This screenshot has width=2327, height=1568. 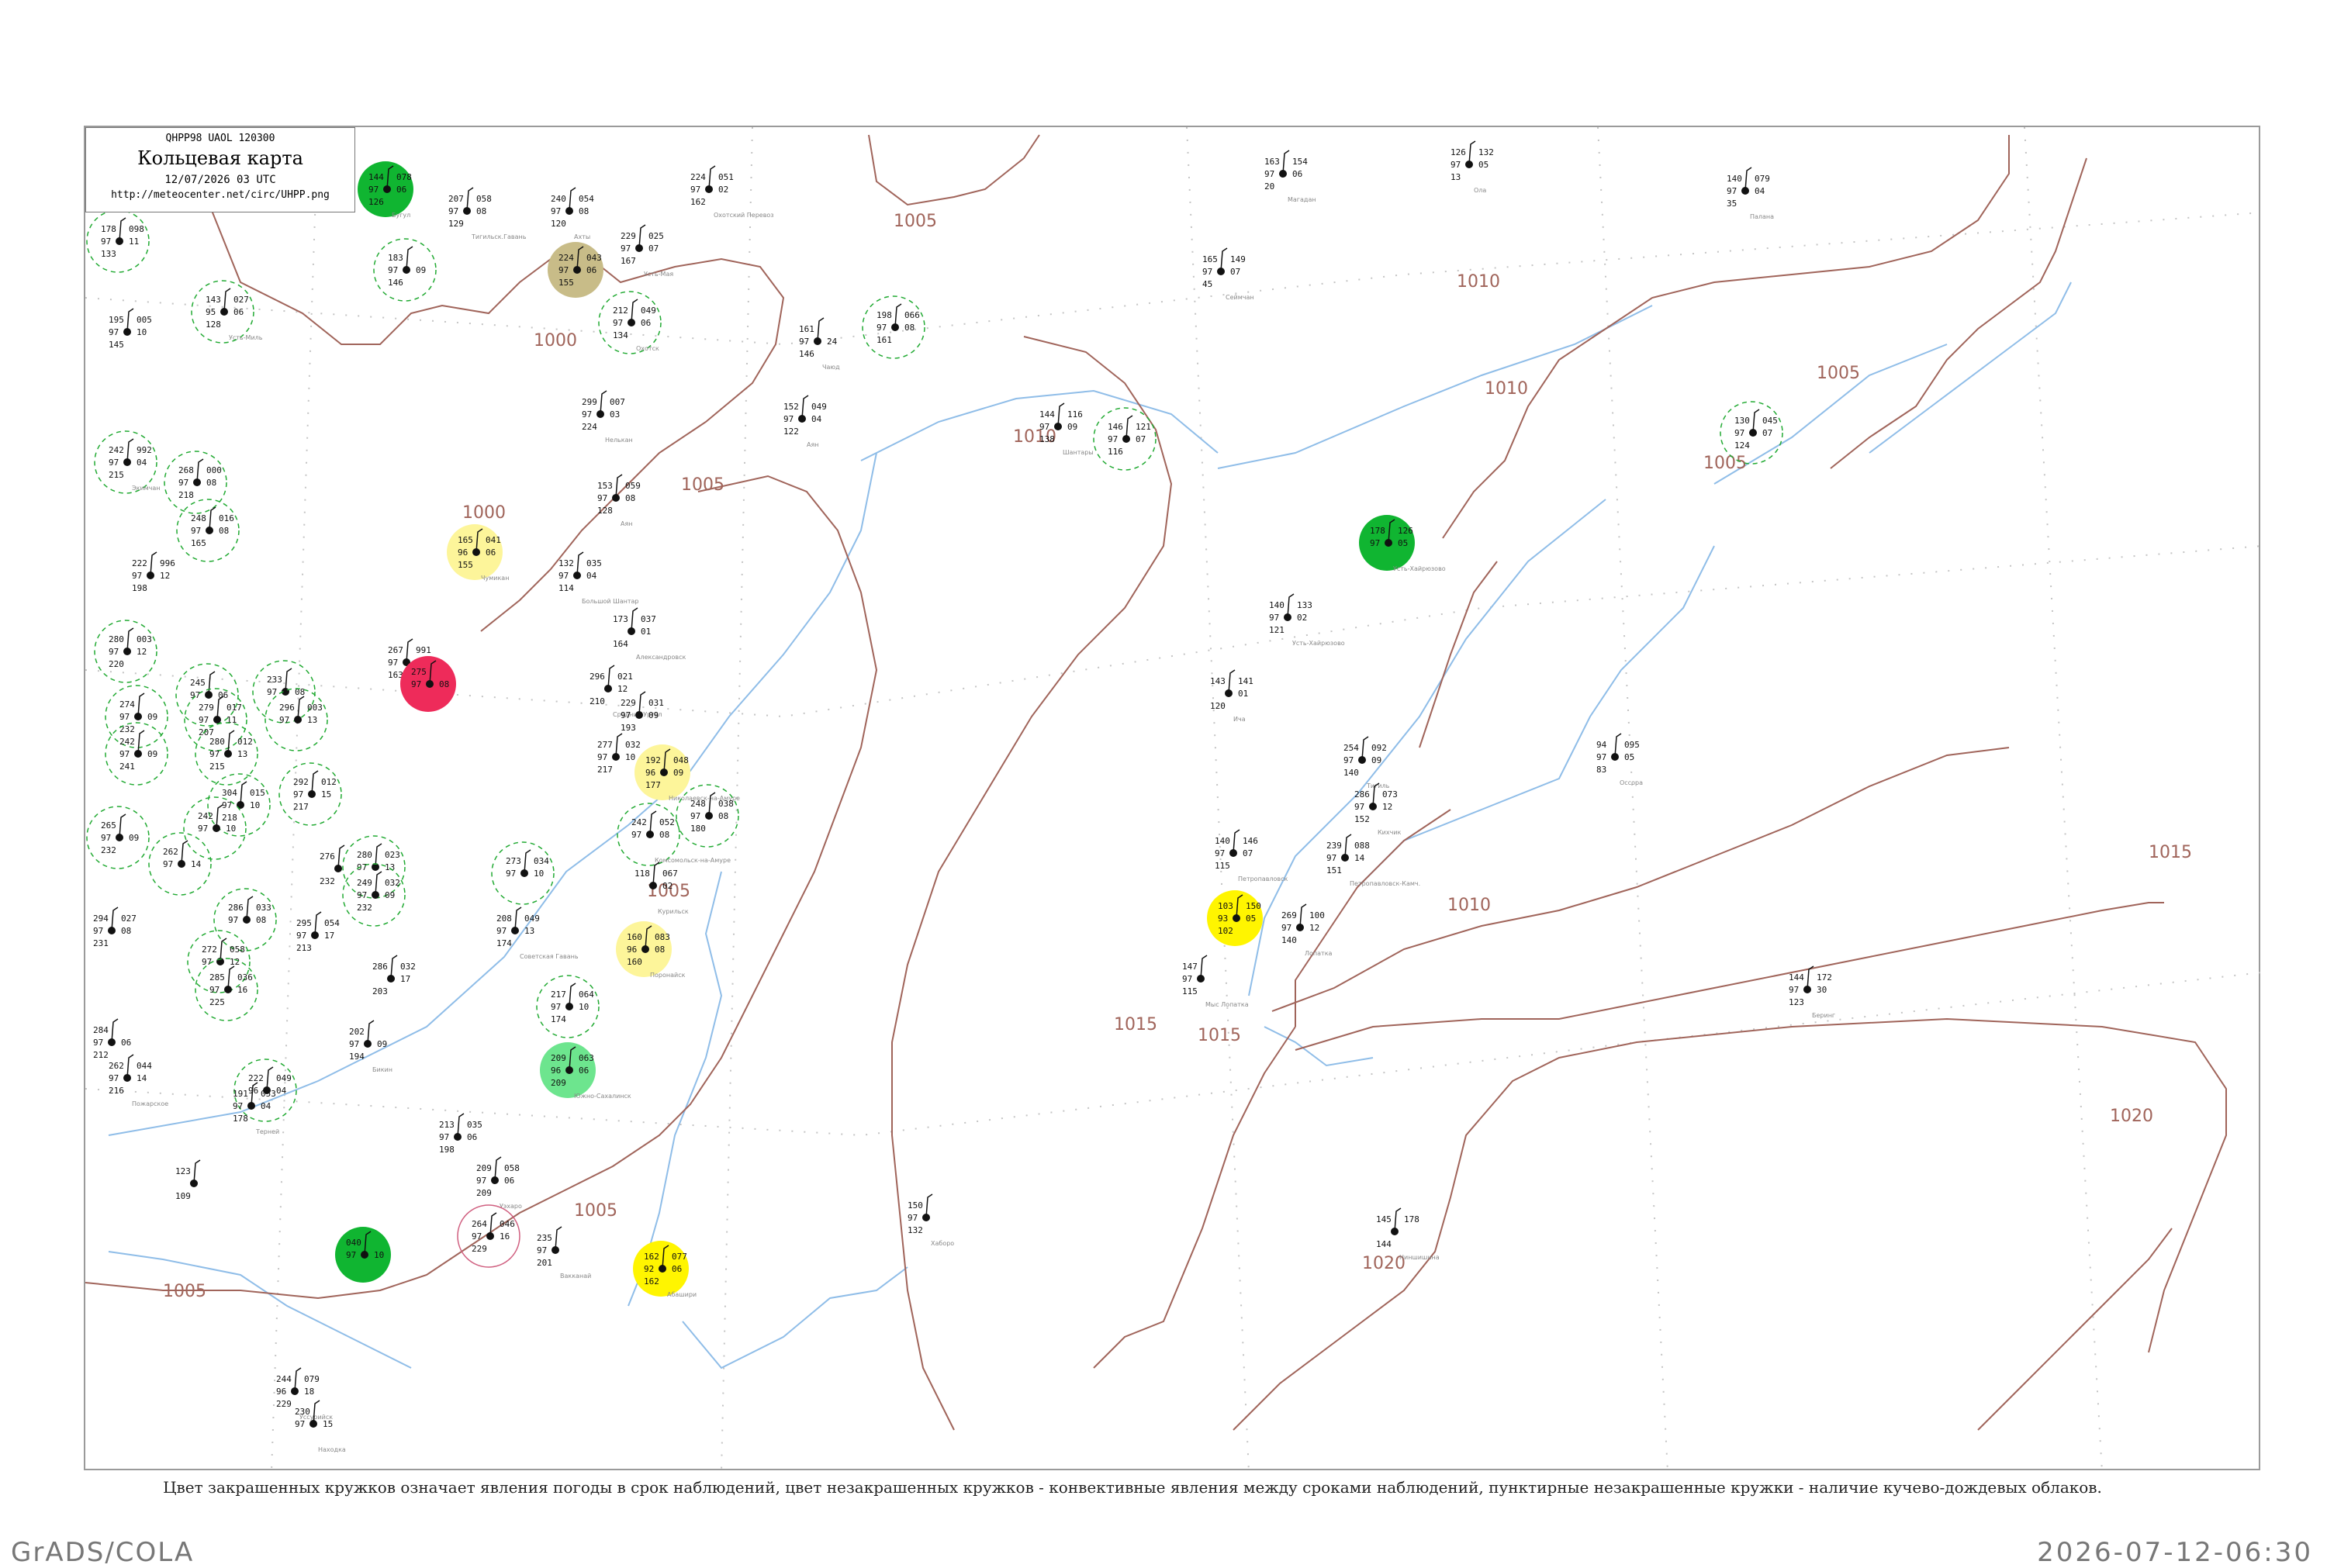 I want to click on station-value: 232, so click(x=327, y=881).